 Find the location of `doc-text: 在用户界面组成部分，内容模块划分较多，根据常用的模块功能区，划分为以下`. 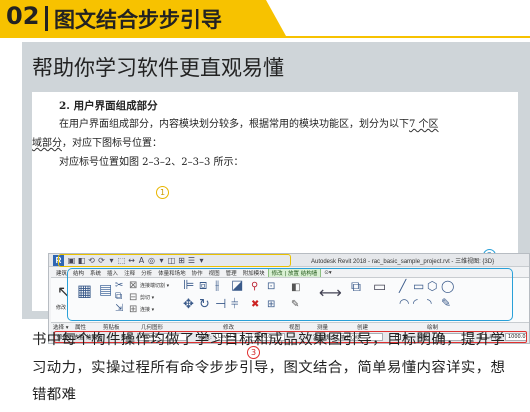

doc-text: 在用户界面组成部分，内容模块划分较多，根据常用的模块功能区，划分为以下 is located at coordinates (234, 124).